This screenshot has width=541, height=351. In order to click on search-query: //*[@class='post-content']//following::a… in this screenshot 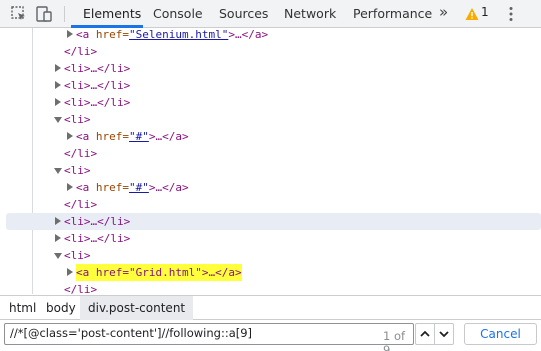, I will do `click(131, 333)`.